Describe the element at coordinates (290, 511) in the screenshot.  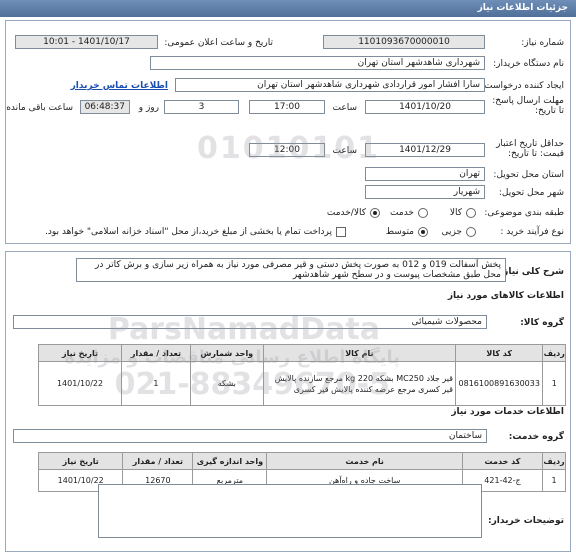
I see `buyer-notes-field` at that location.